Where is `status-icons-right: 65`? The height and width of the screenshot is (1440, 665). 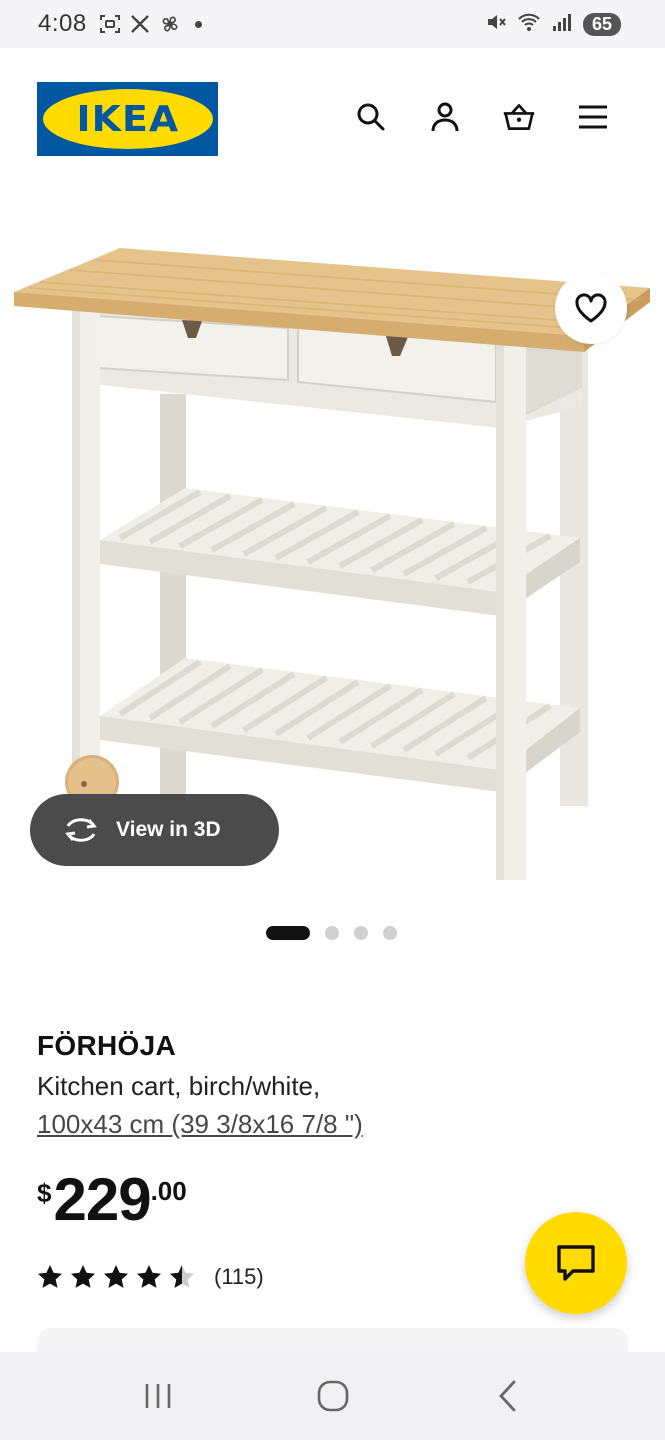 status-icons-right: 65 is located at coordinates (553, 24).